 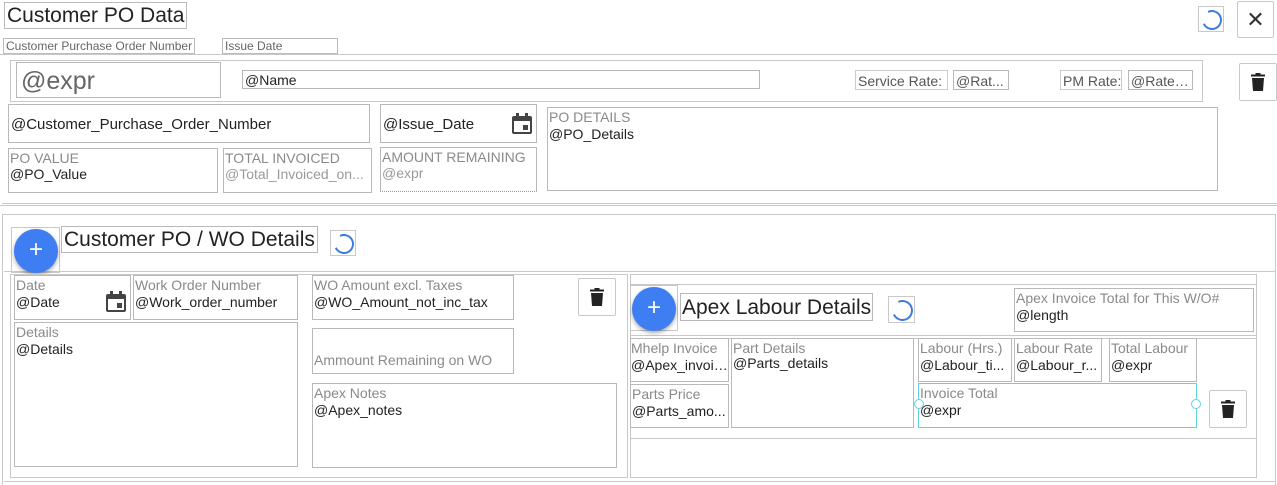 I want to click on date-value: @Date, so click(x=38, y=302).